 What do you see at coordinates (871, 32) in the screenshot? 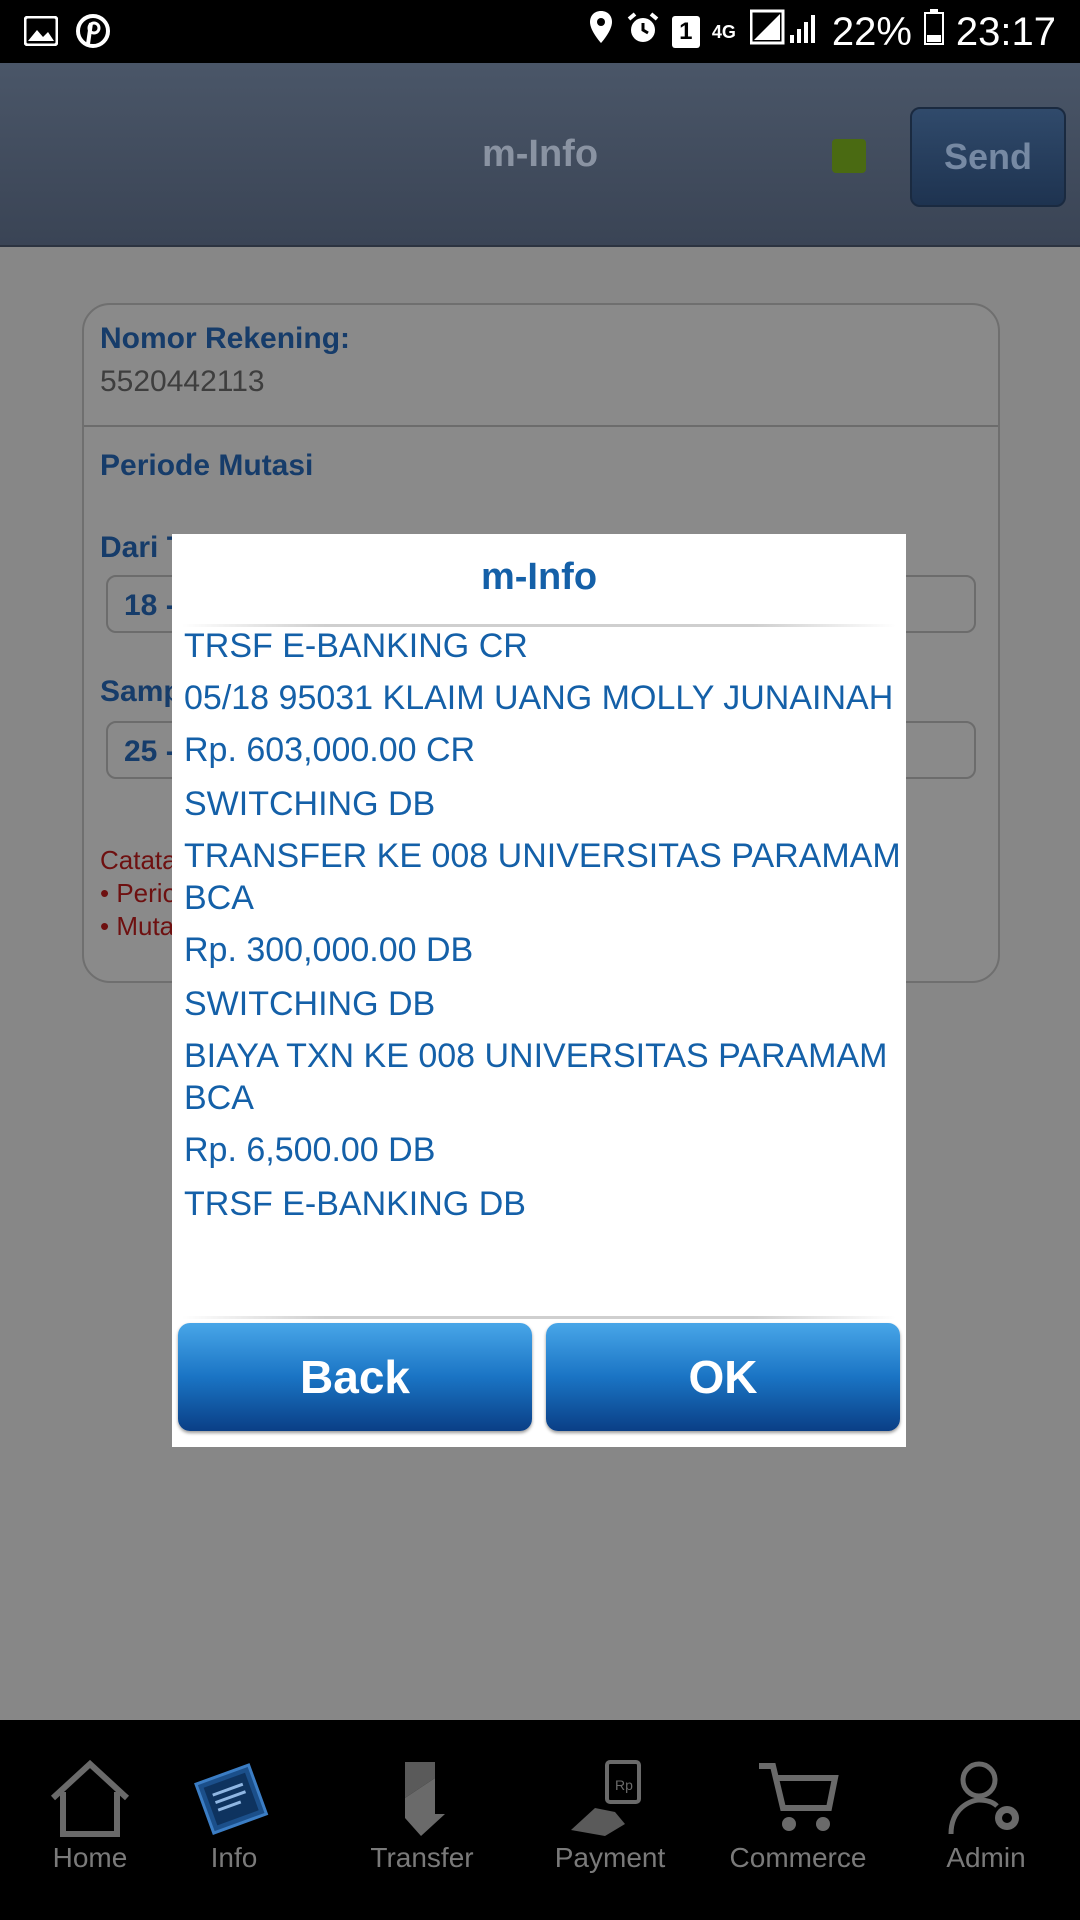
I see `battery-percent: 22%` at bounding box center [871, 32].